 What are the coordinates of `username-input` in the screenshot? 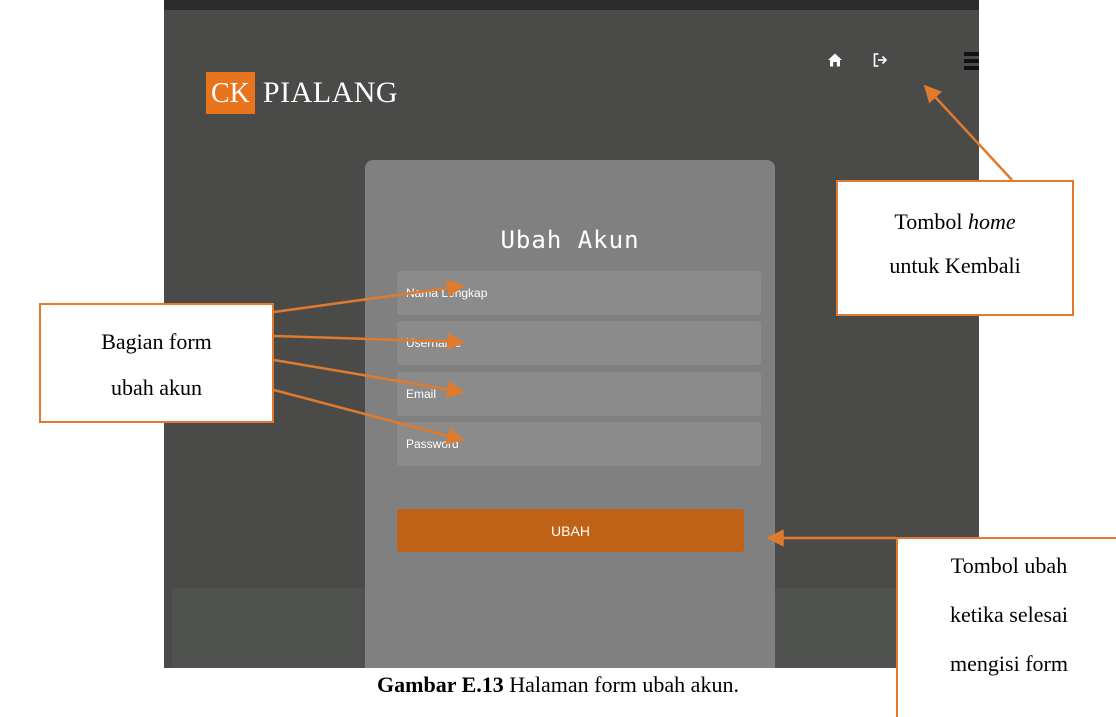 It's located at (579, 343).